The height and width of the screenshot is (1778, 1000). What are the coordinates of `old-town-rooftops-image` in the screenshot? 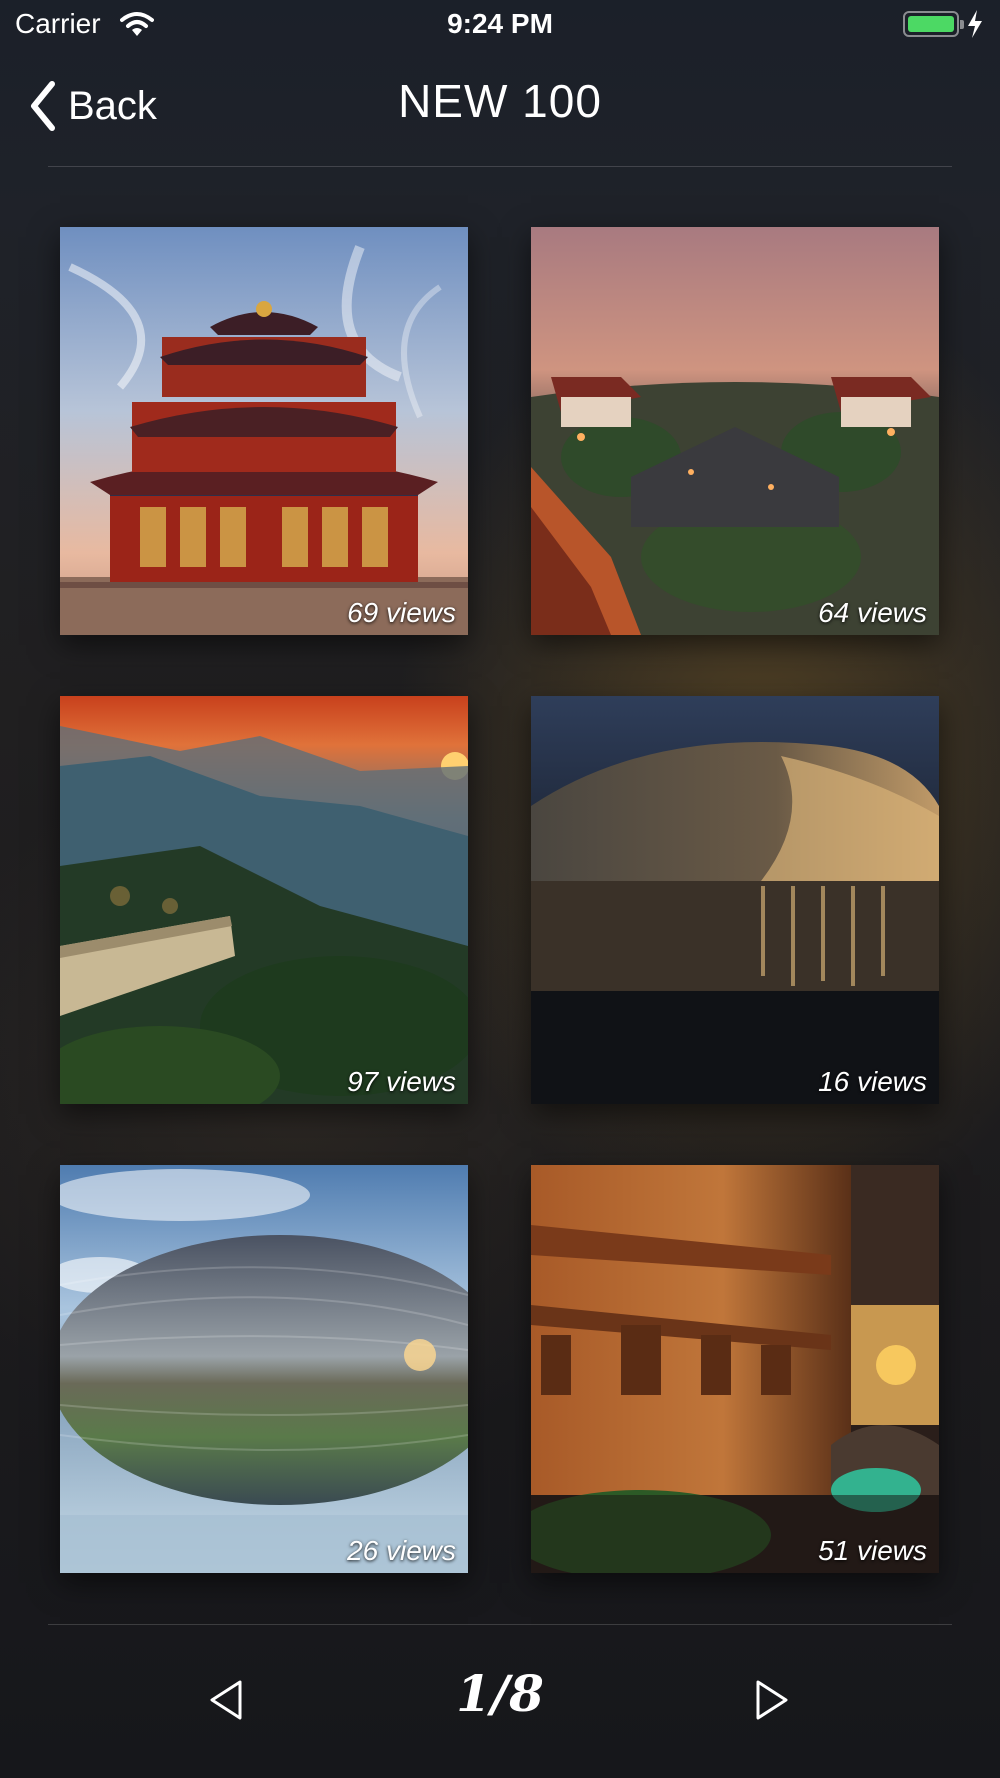 It's located at (735, 431).